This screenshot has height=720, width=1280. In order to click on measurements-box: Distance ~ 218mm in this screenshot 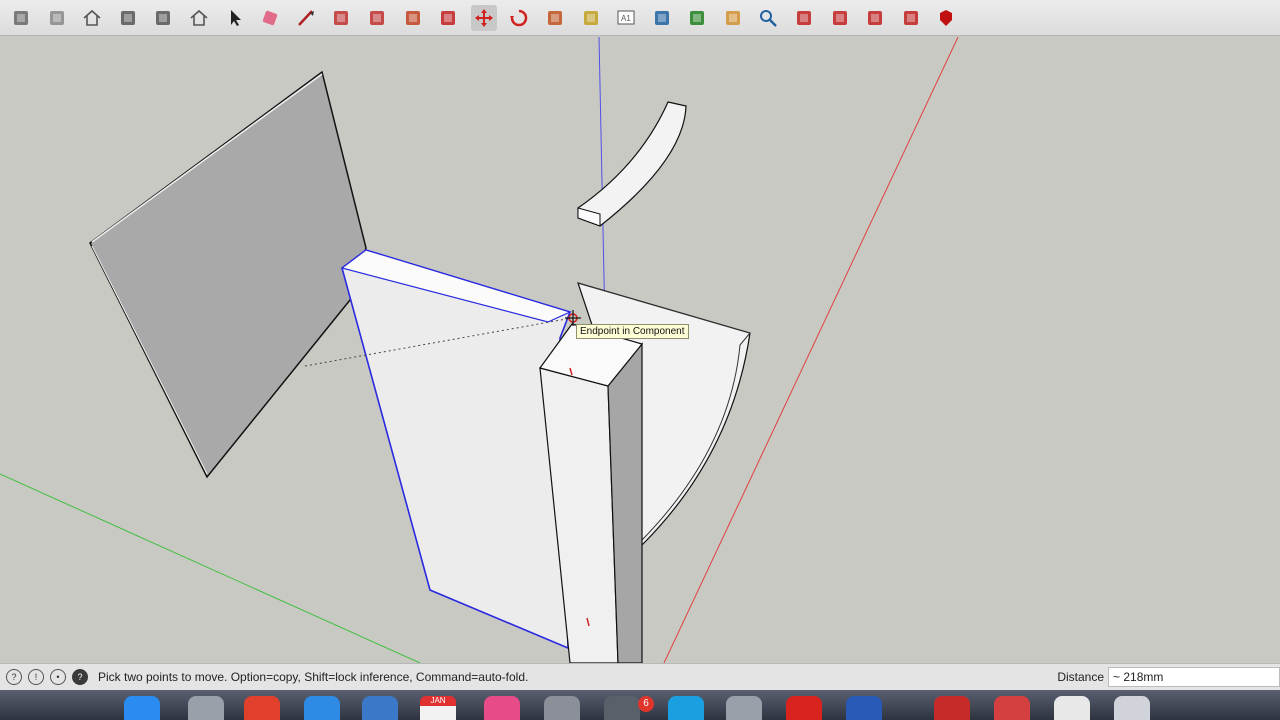, I will do `click(1168, 677)`.